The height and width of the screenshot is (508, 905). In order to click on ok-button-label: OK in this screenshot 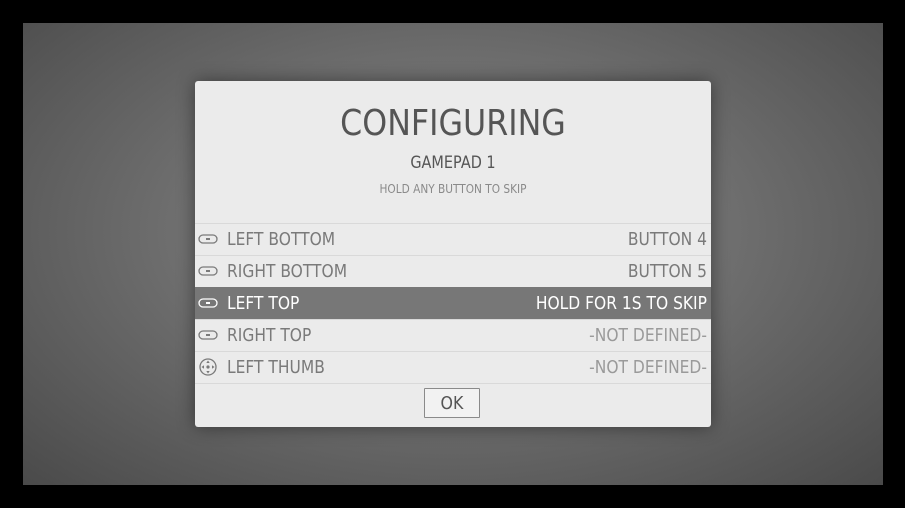, I will do `click(452, 403)`.